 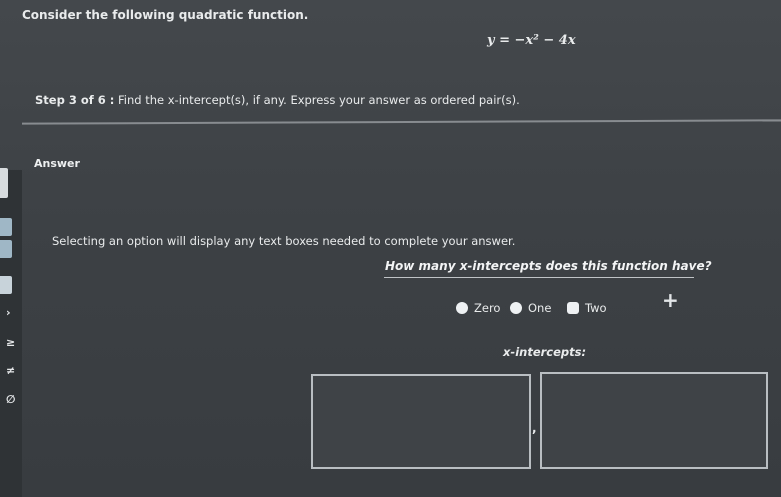 What do you see at coordinates (596, 308) in the screenshot?
I see `option-two-label: Two` at bounding box center [596, 308].